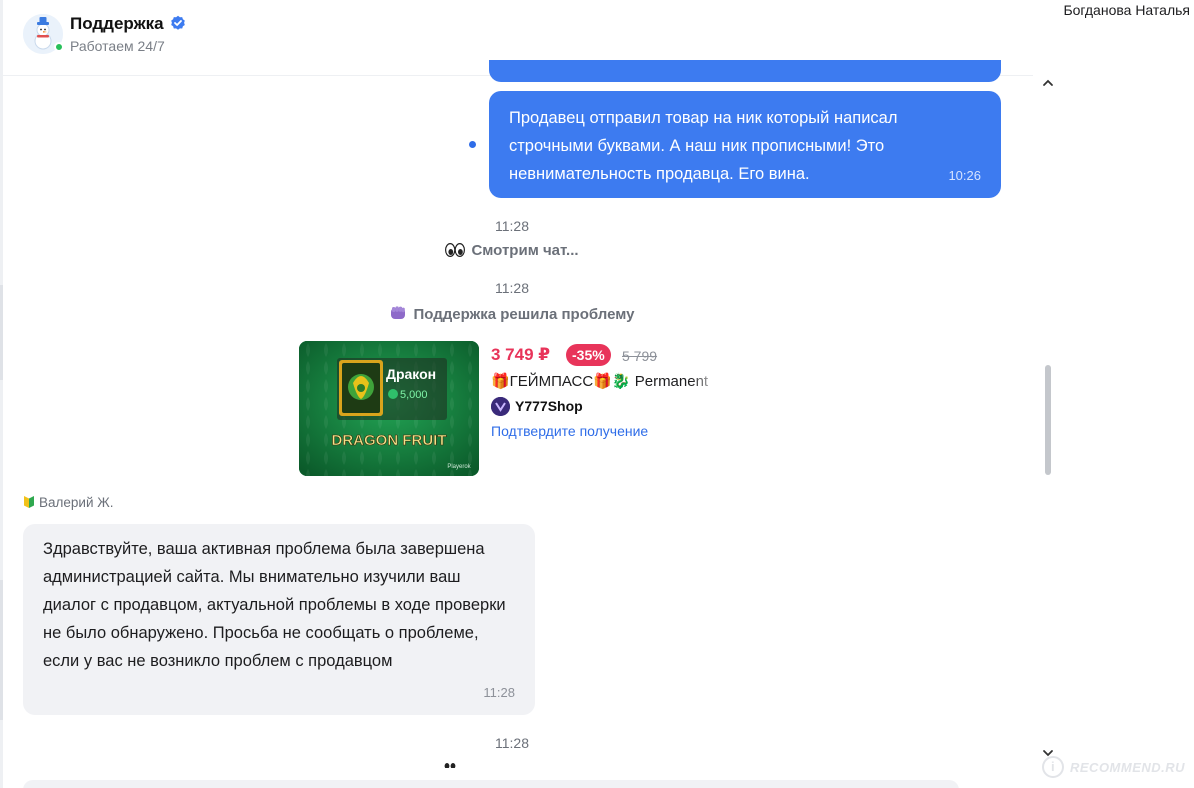 This screenshot has width=1194, height=788. I want to click on left-edge, so click(1, 394).